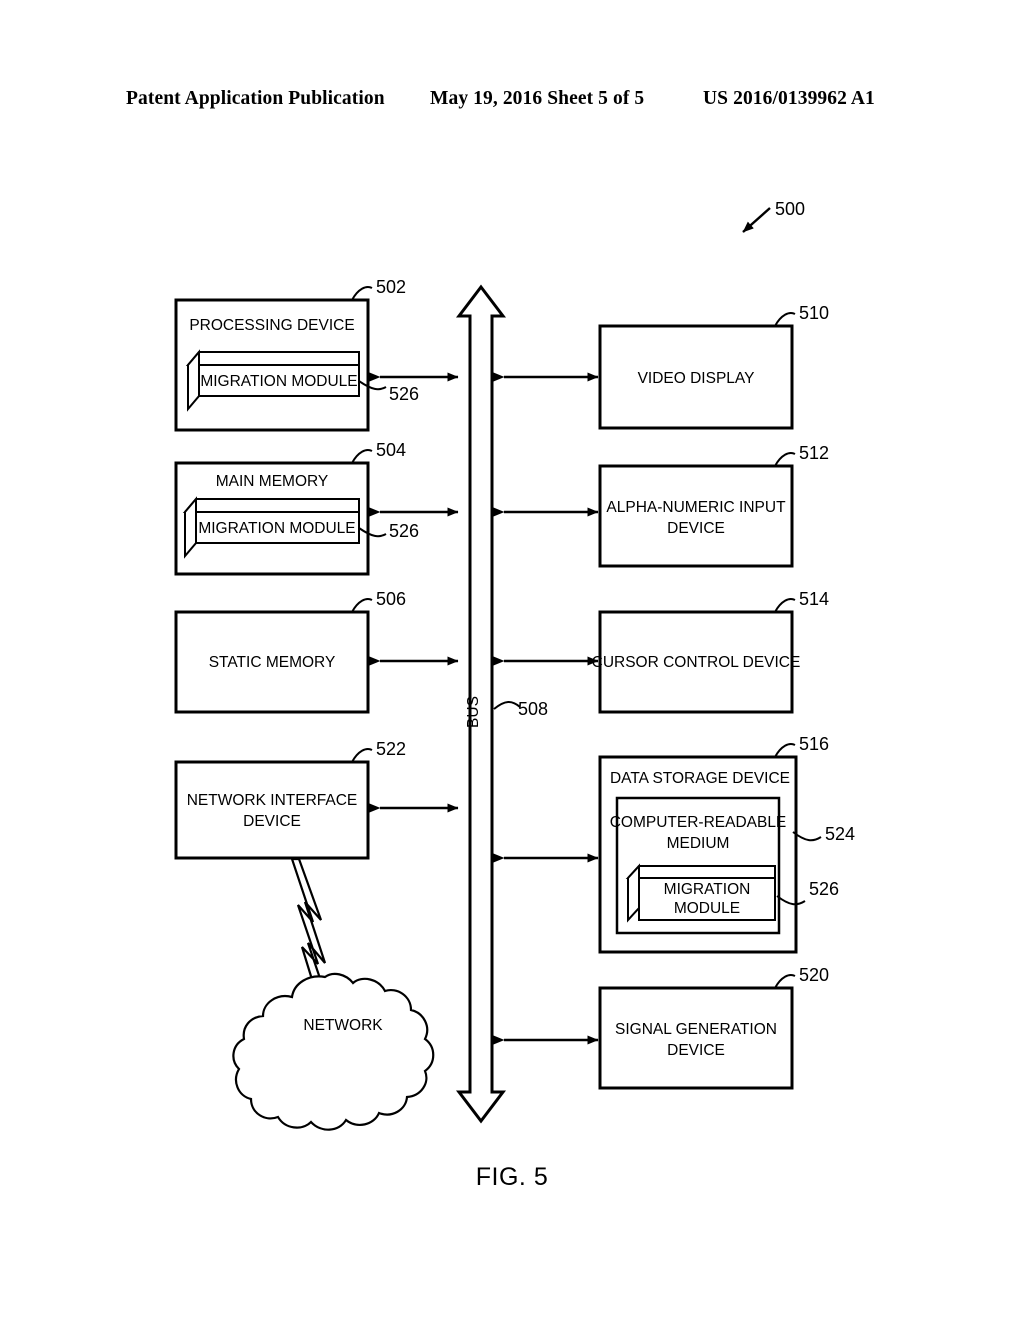 The image size is (1024, 1320). I want to click on ref-526-processing: 526, so click(404, 394).